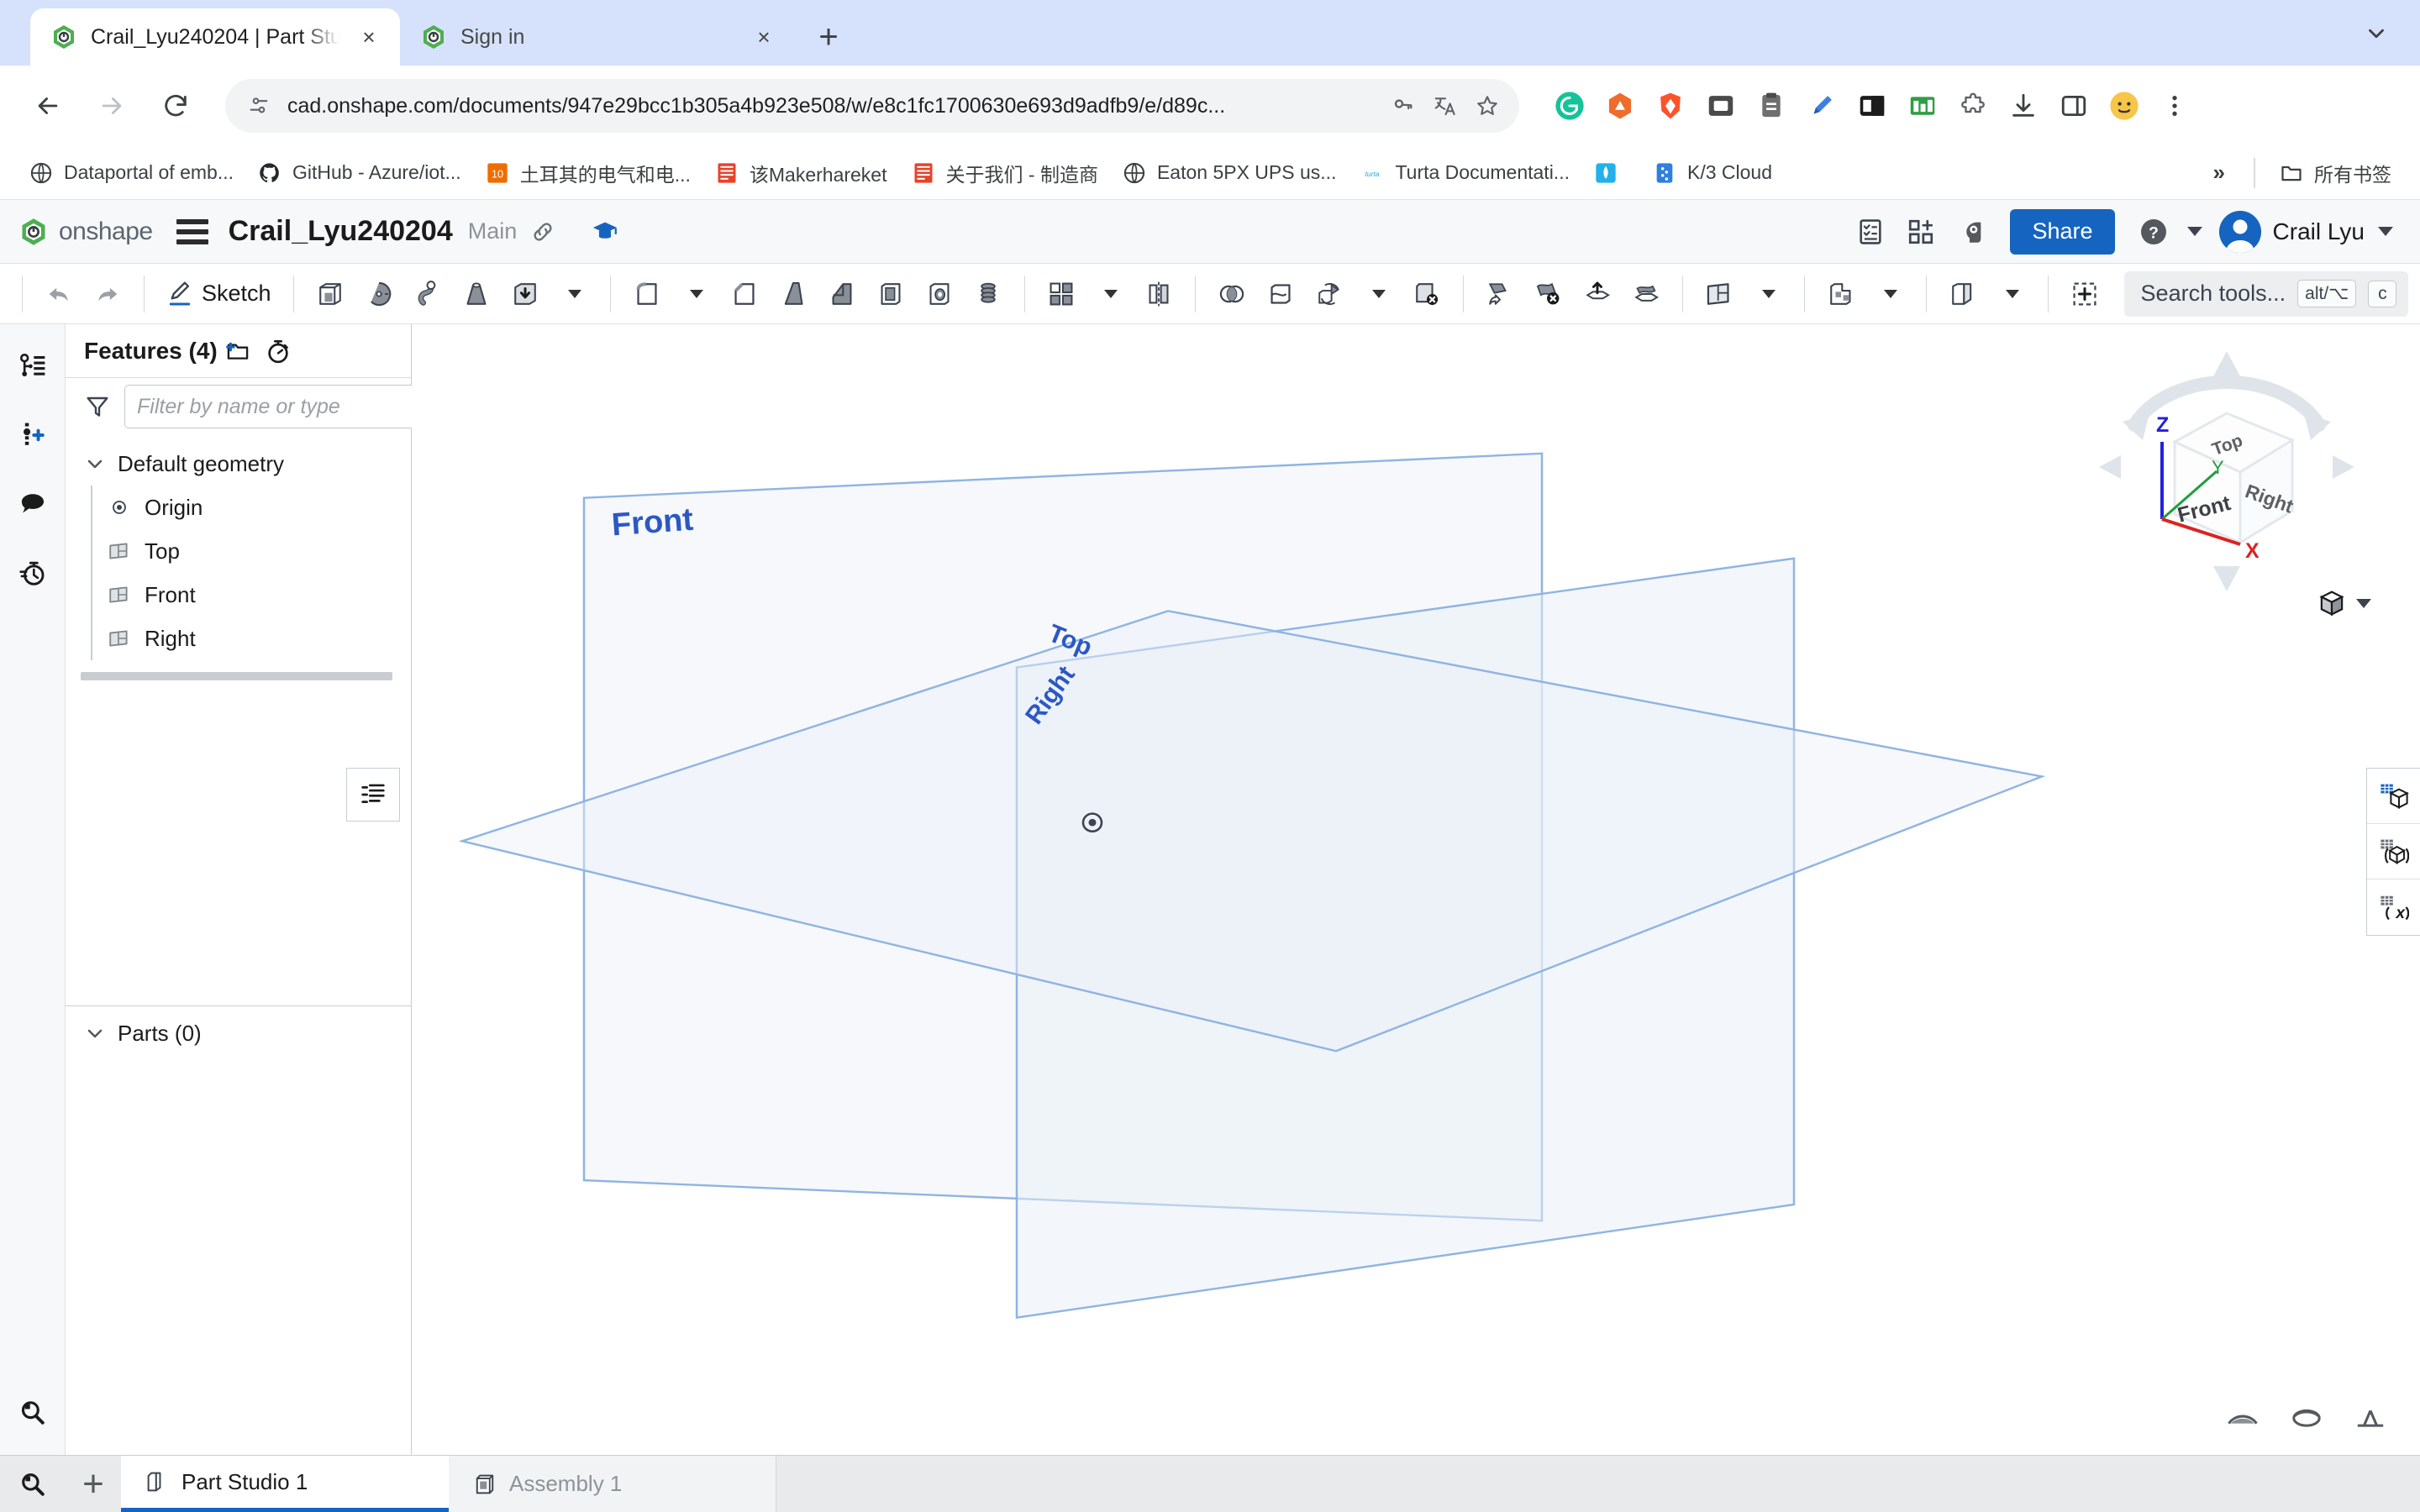  Describe the element at coordinates (1889, 294) in the screenshot. I see `derived-chevron-down-icon` at that location.